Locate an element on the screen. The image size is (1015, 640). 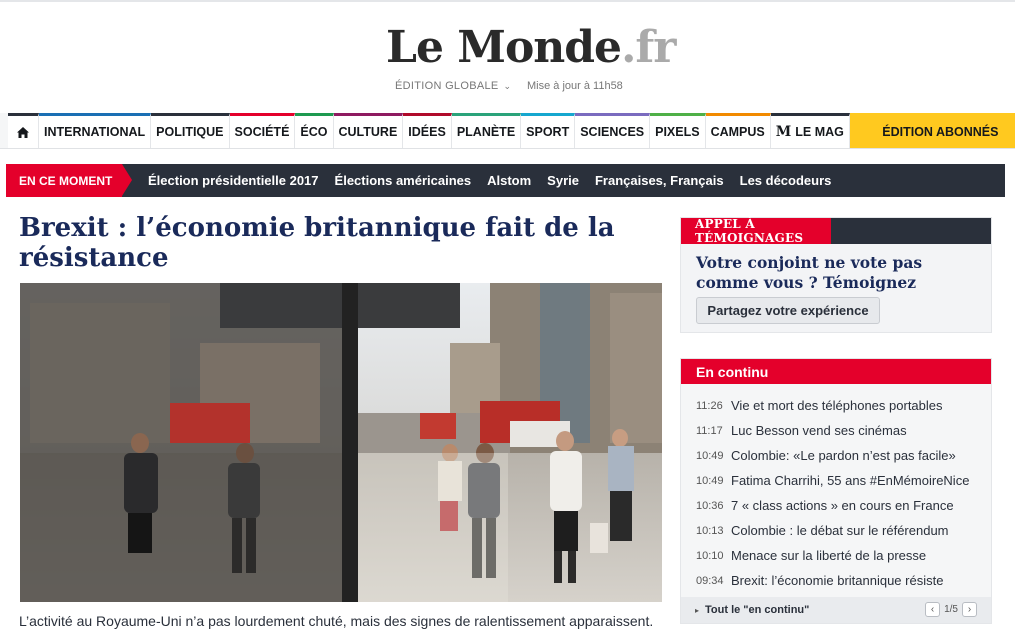
continu-pager: ‹ 1/5 › is located at coordinates (951, 609).